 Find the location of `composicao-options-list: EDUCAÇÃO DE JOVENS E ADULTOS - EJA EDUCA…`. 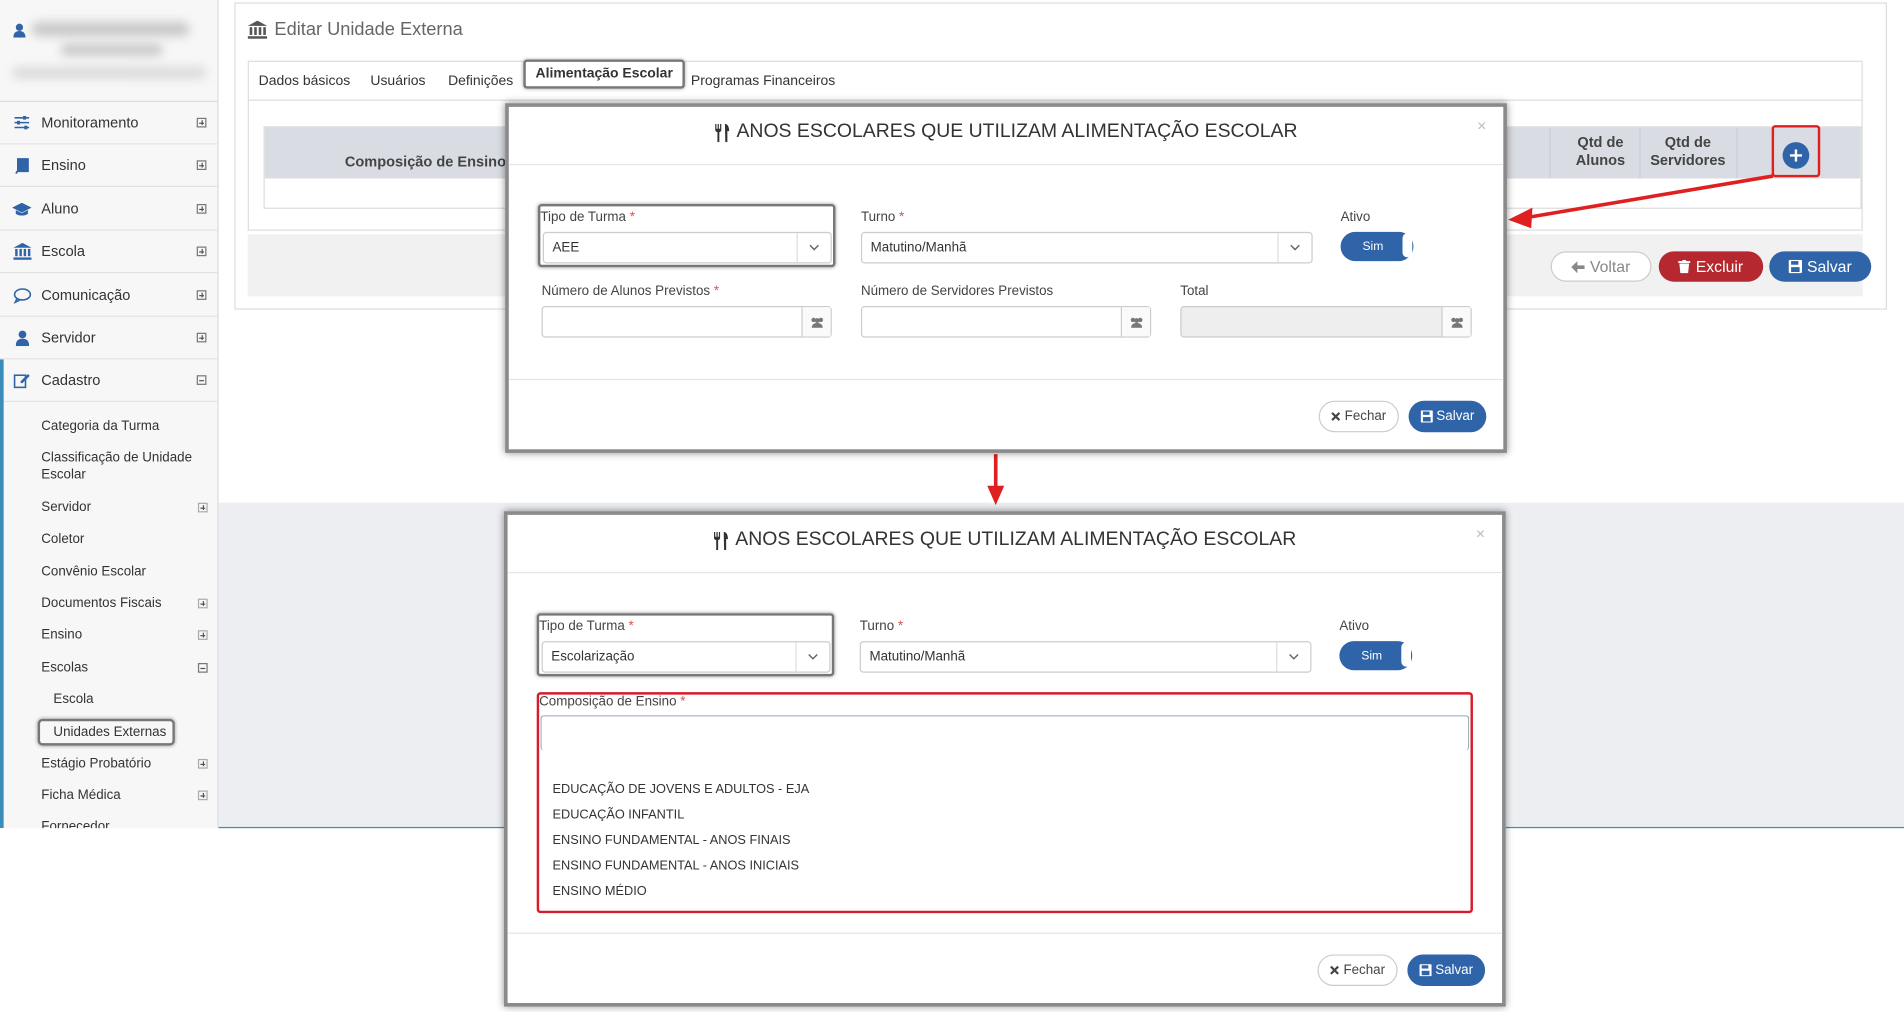

composicao-options-list: EDUCAÇÃO DE JOVENS E ADULTOS - EJA EDUCA… is located at coordinates (1004, 830).